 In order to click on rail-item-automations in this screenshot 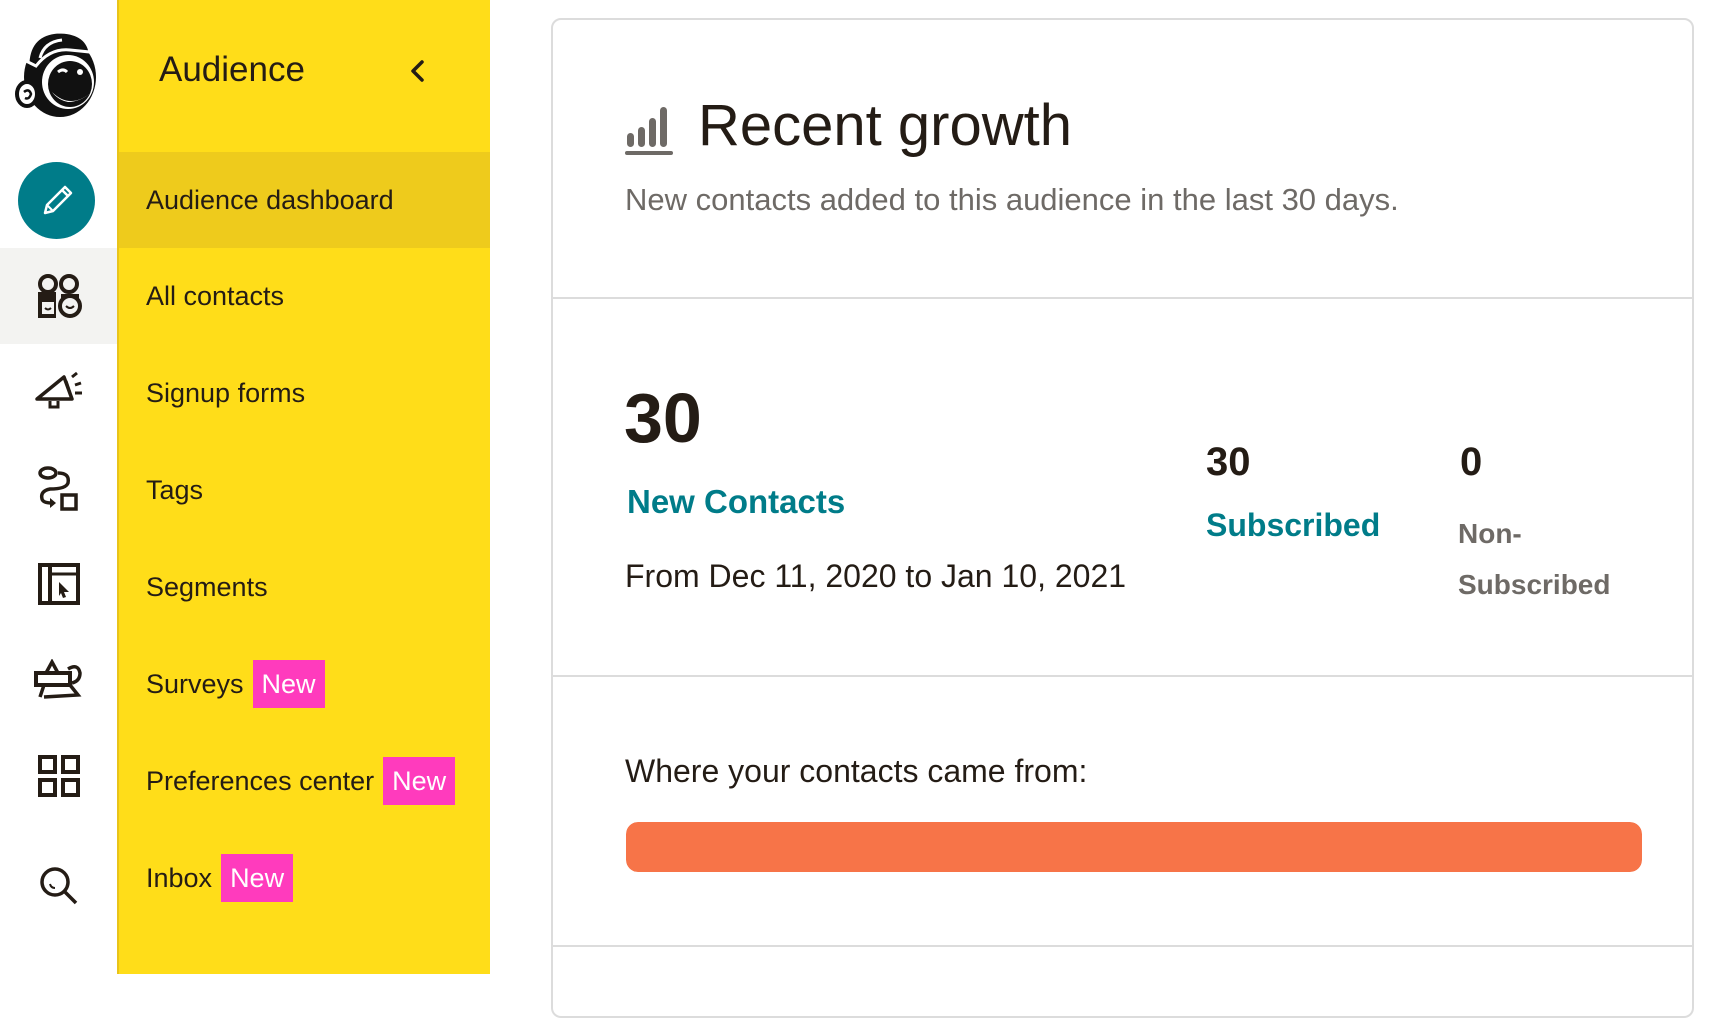, I will do `click(58, 488)`.